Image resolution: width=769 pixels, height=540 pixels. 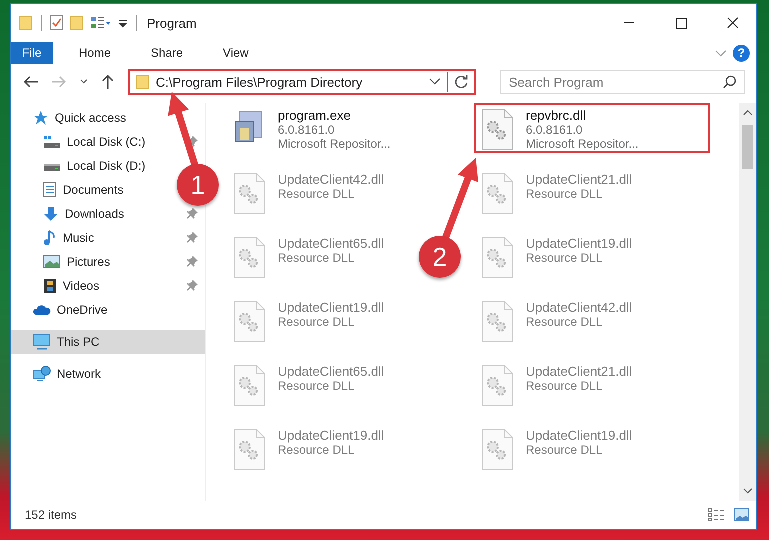 I want to click on window-title: Program, so click(x=172, y=23).